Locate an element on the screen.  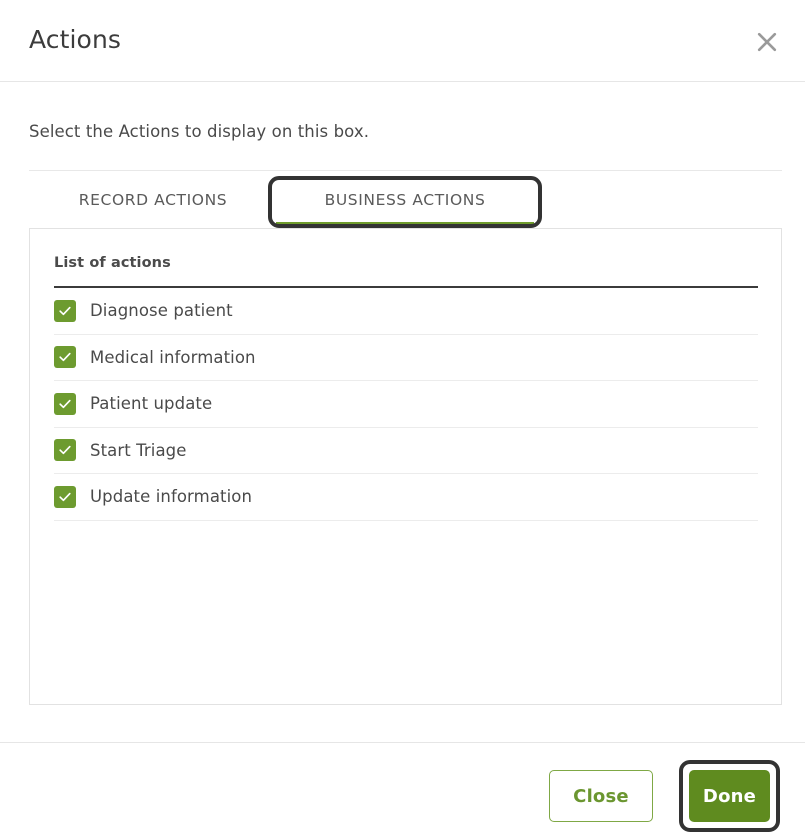
tab-business-actions: BUSINESS ACTIONS is located at coordinates (405, 199).